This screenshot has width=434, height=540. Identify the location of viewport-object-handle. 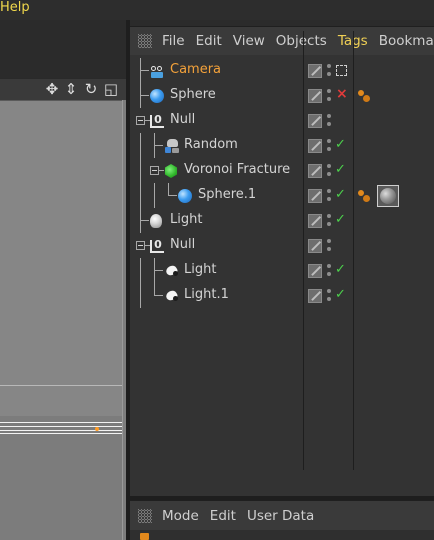
(97, 429).